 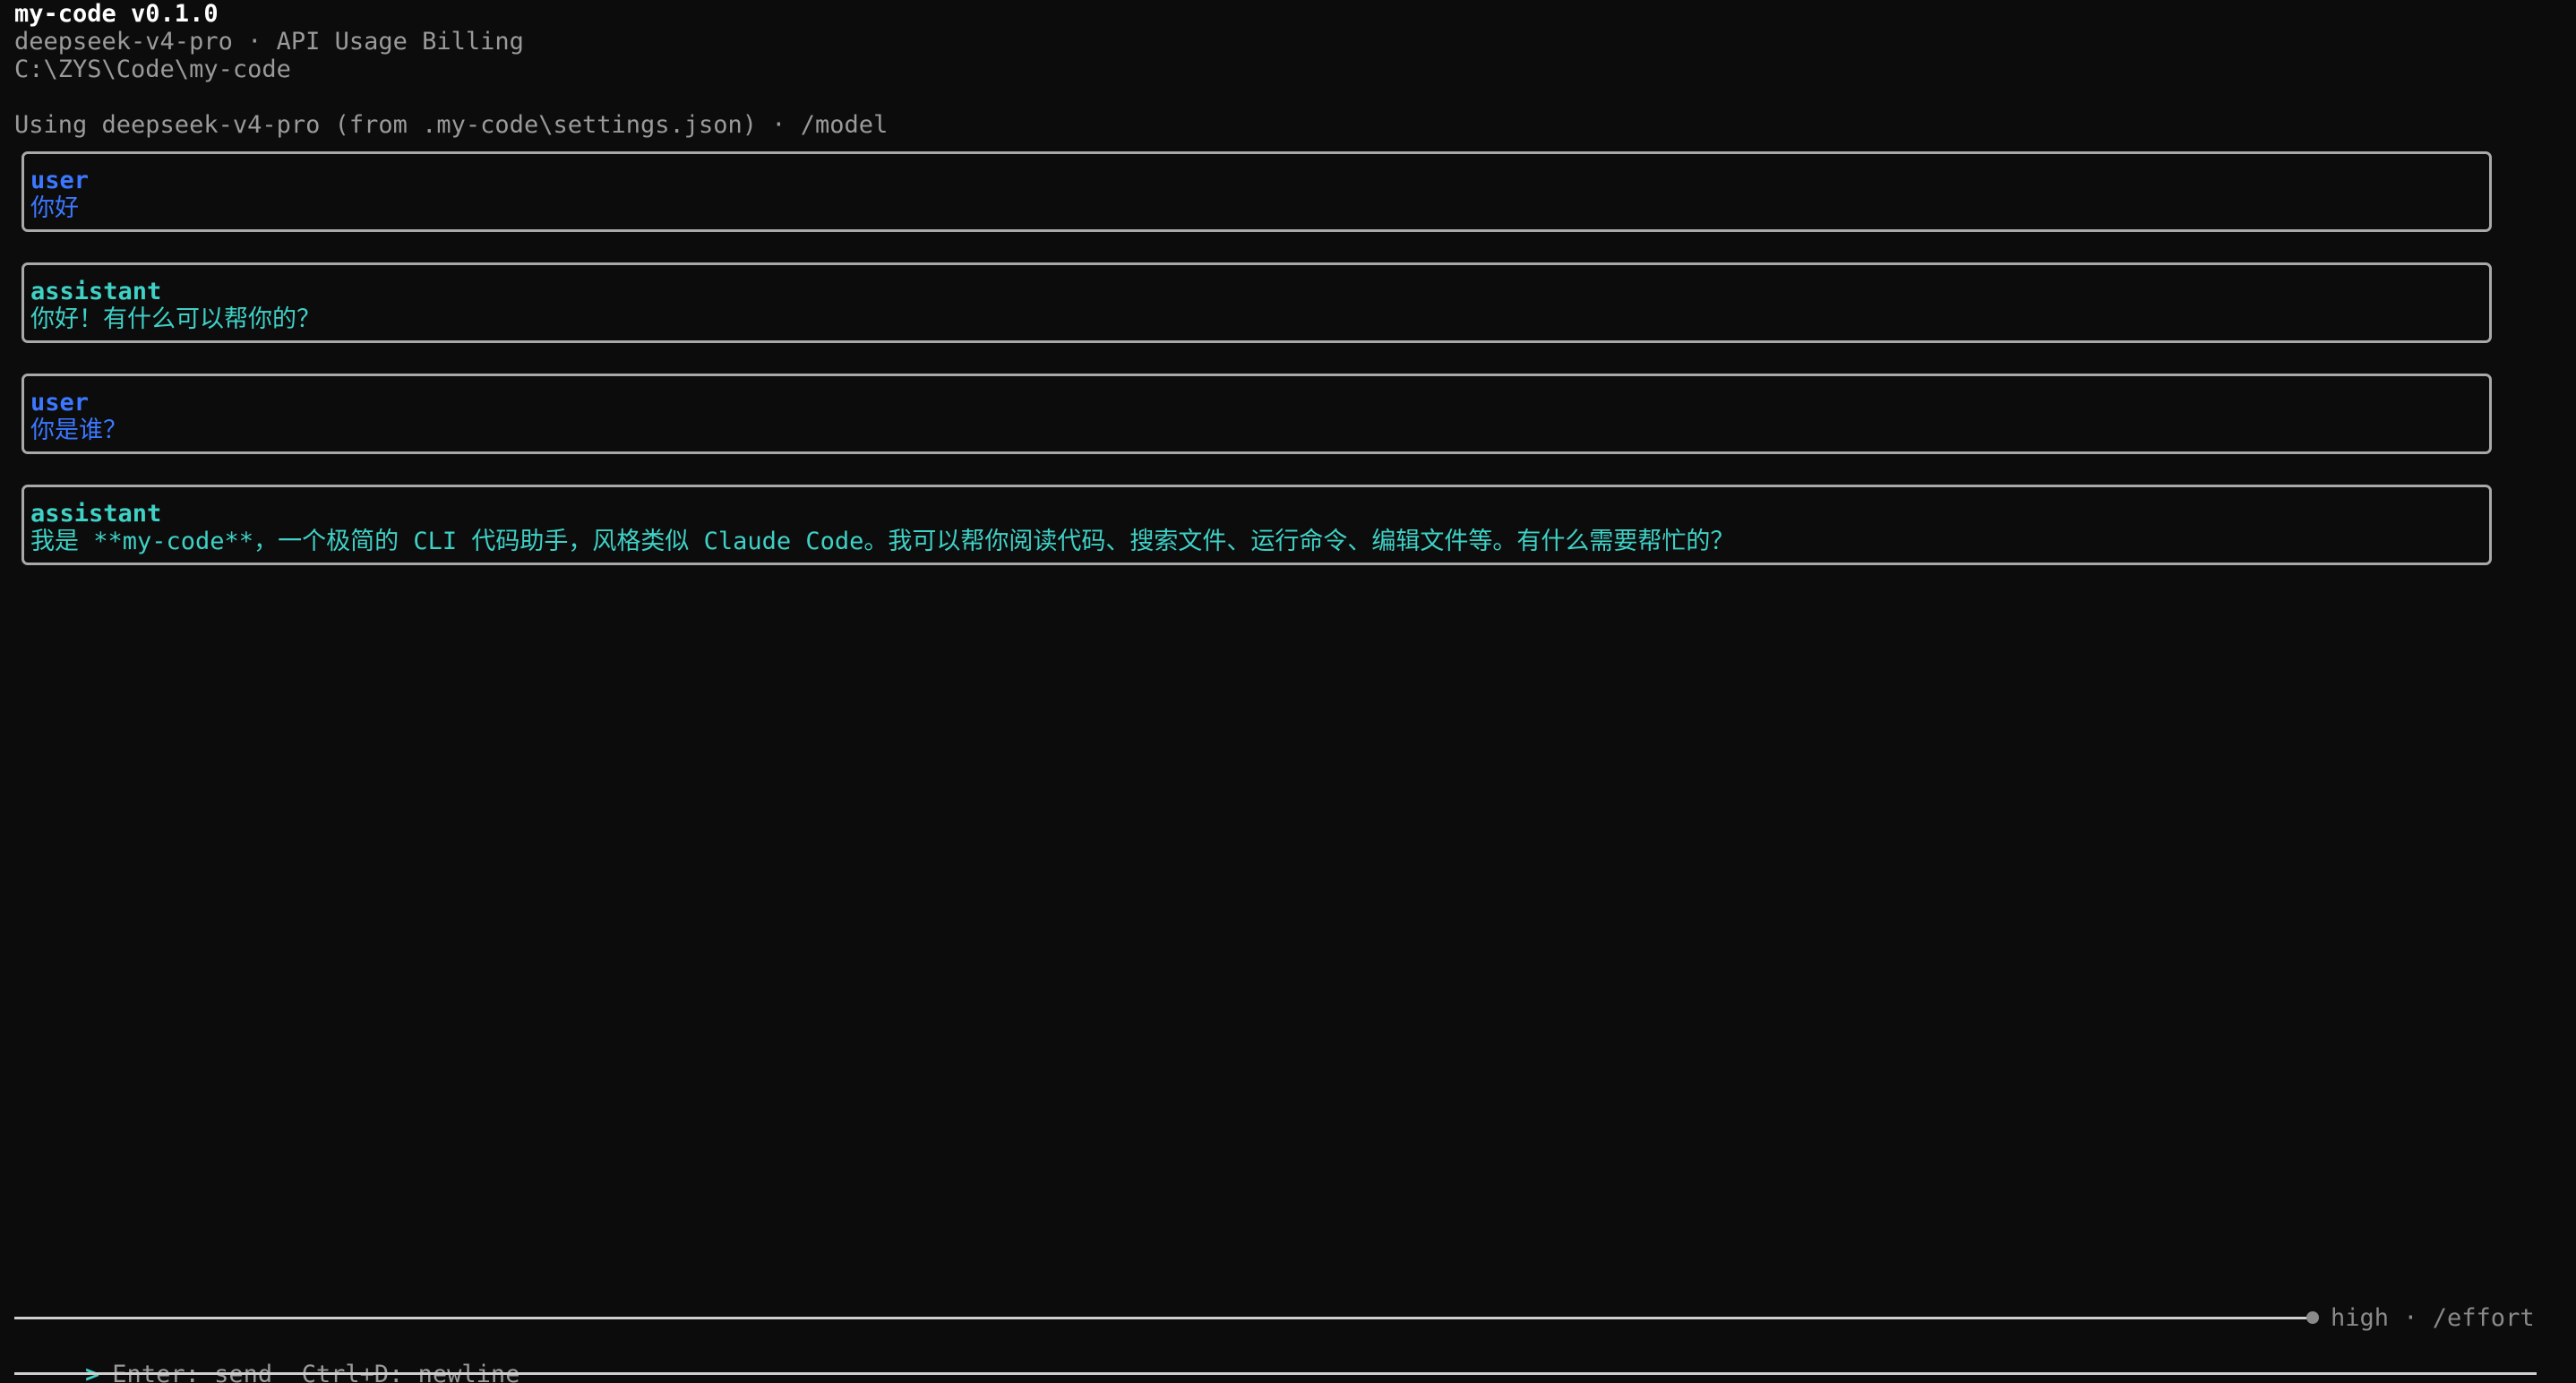 I want to click on message-assistant: assistant 你好！有什么可以帮你的？, so click(x=1256, y=302).